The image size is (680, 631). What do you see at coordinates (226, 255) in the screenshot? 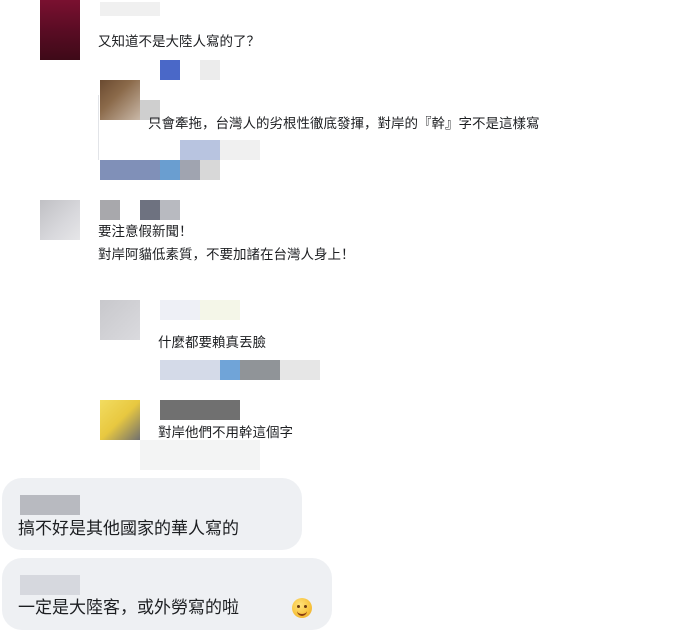
I see `comment-text-line-2: 對岸阿貓低素質，不要加諸在台灣人身上！` at bounding box center [226, 255].